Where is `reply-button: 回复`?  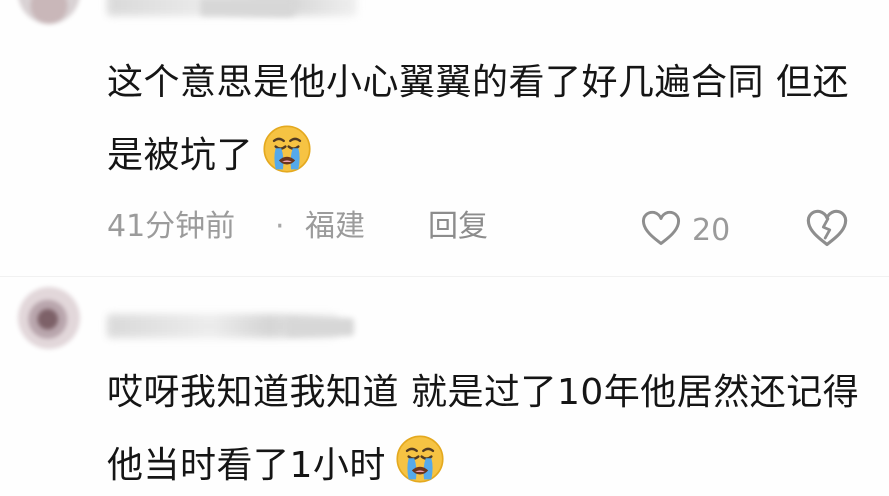 reply-button: 回复 is located at coordinates (458, 227).